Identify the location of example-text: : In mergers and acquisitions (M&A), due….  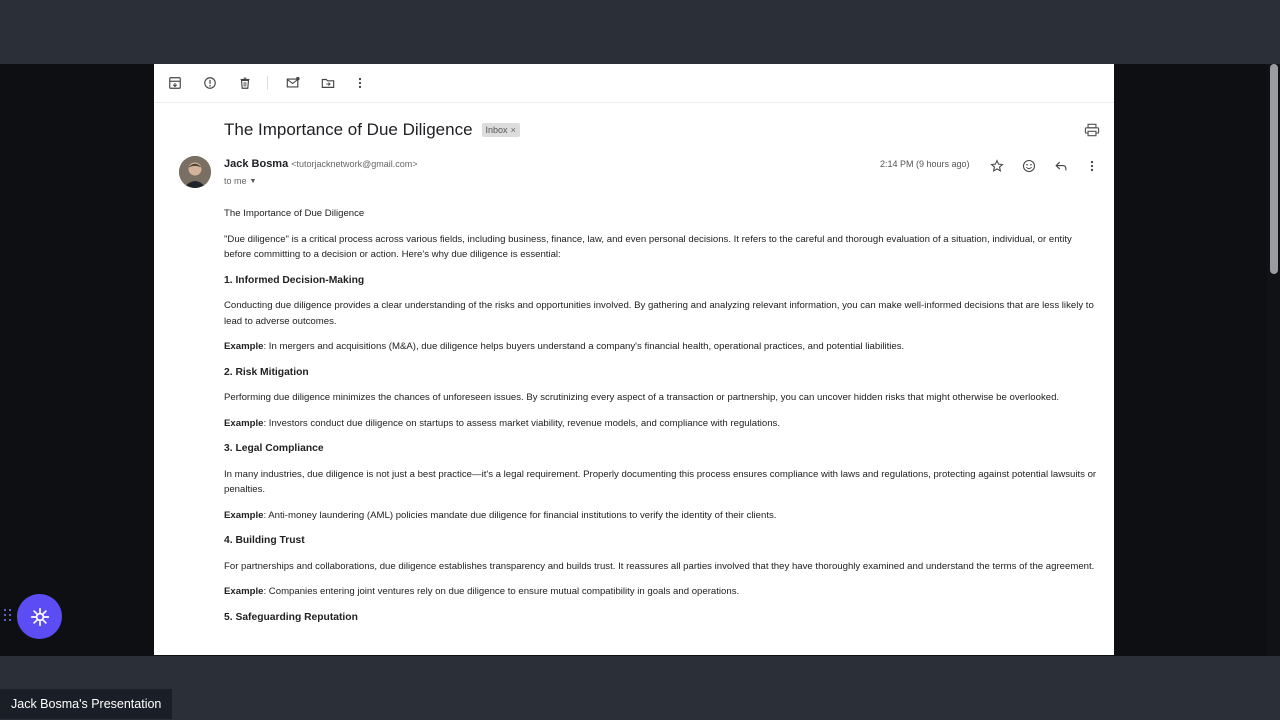
(584, 346).